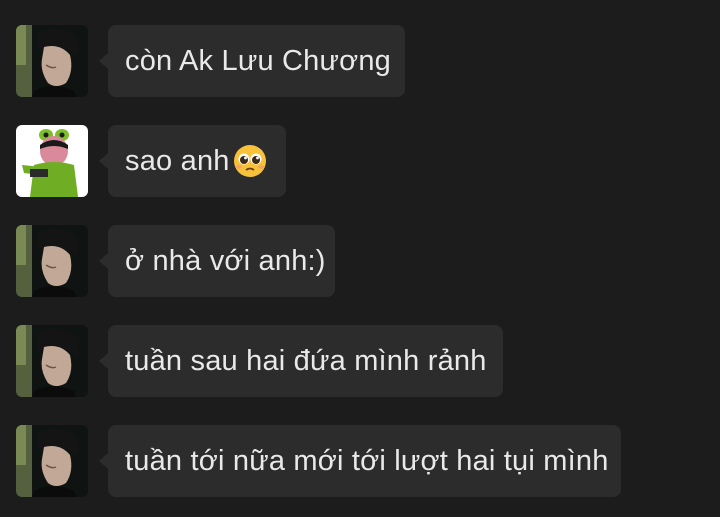  What do you see at coordinates (177, 160) in the screenshot?
I see `message-text: sao anh` at bounding box center [177, 160].